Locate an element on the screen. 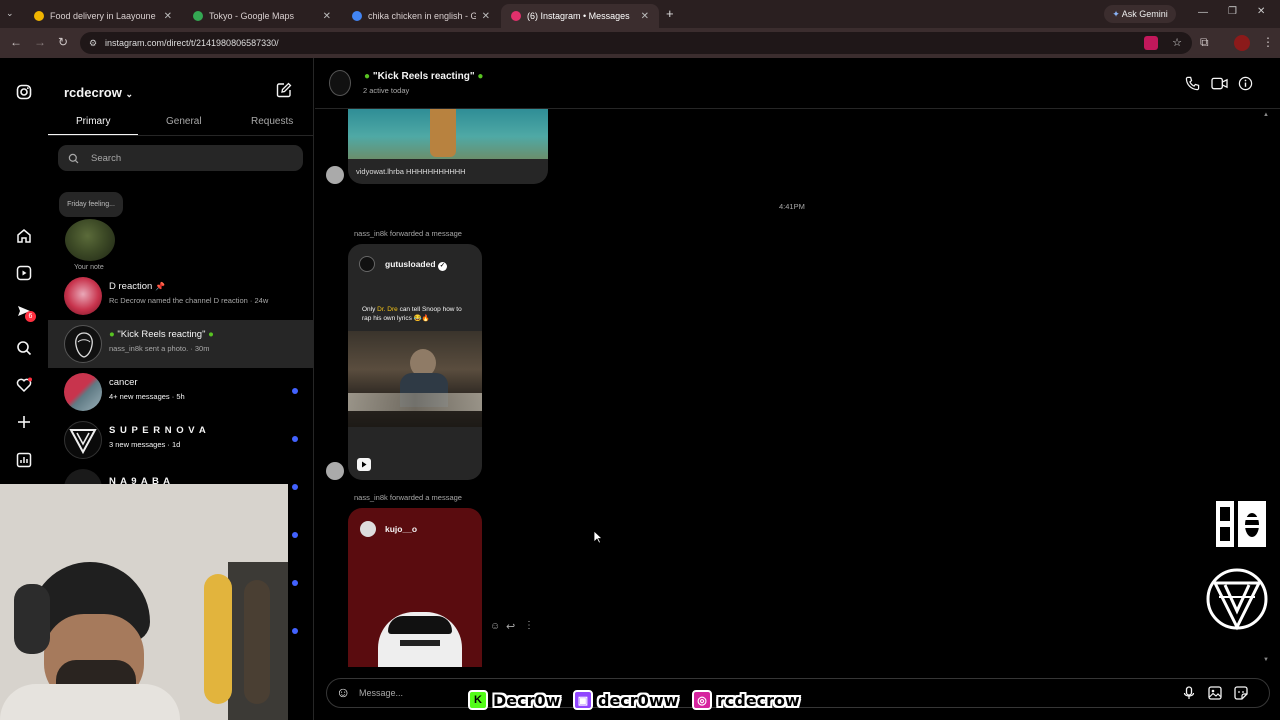 This screenshot has width=1280, height=720. sticker-icon is located at coordinates (1241, 695).